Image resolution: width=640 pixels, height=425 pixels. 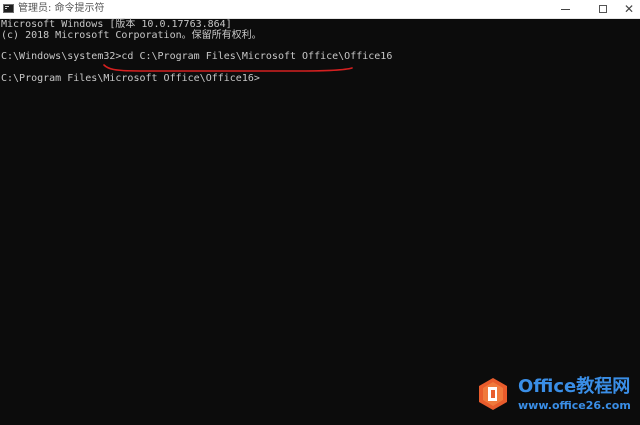 I want to click on minimize-icon, so click(x=565, y=9).